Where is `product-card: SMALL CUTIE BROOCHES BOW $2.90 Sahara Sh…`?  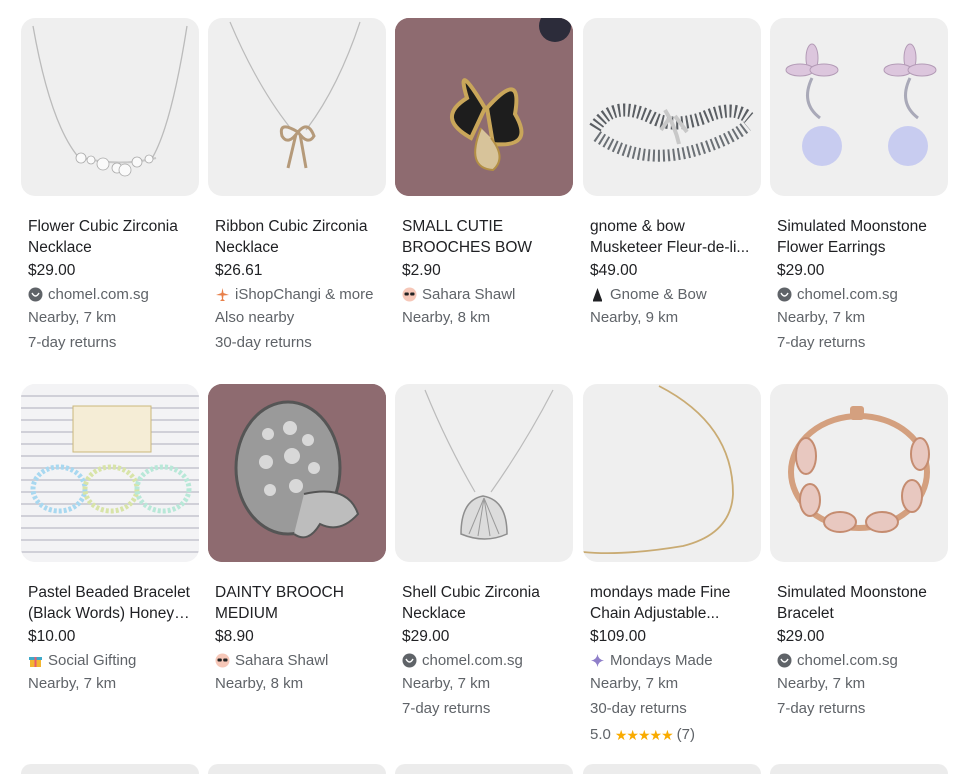
product-card: SMALL CUTIE BROOCHES BOW $2.90 Sahara Sh… is located at coordinates (484, 173).